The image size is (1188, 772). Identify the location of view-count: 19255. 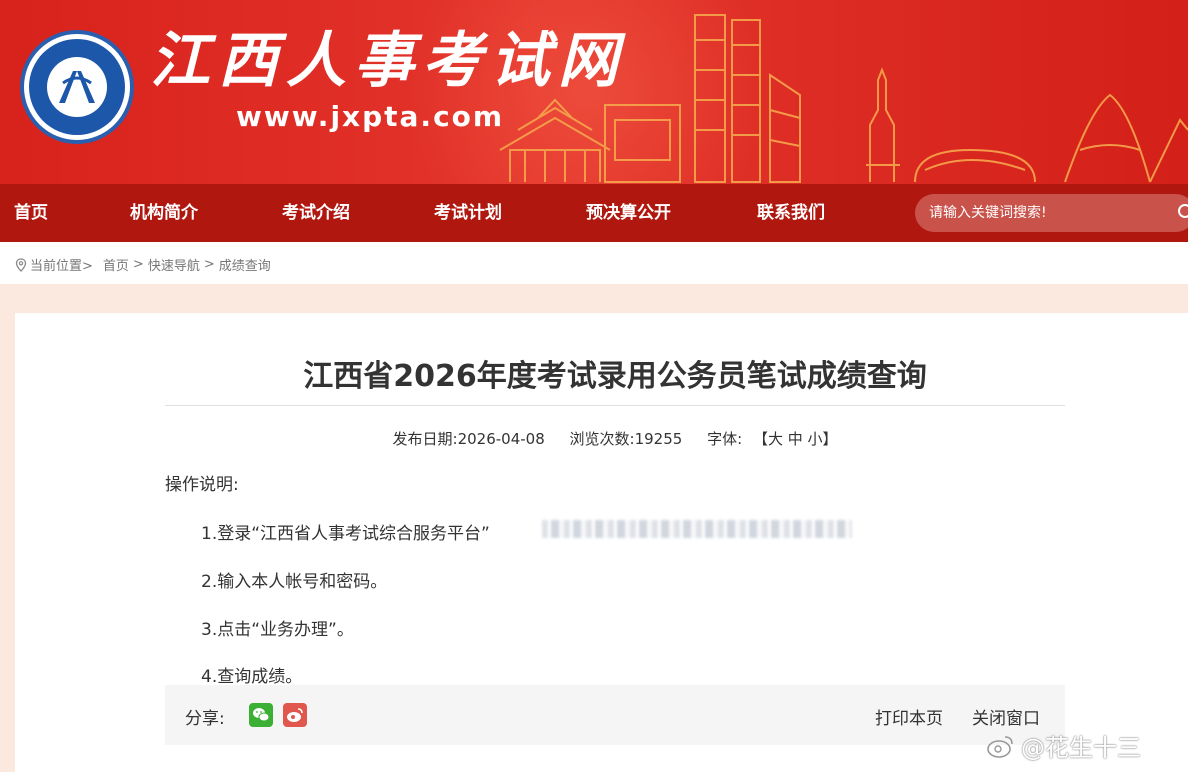
(658, 439).